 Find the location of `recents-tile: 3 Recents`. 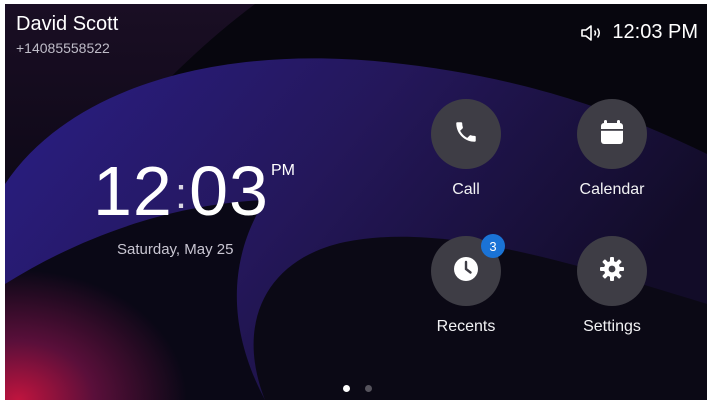

recents-tile: 3 Recents is located at coordinates (466, 285).